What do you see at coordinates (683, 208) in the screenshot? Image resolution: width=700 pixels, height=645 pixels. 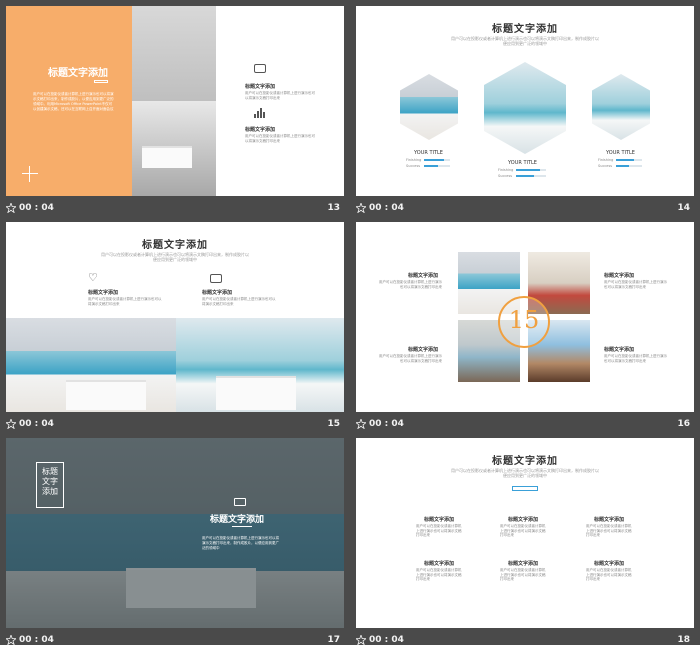 I see `slide-number: 14` at bounding box center [683, 208].